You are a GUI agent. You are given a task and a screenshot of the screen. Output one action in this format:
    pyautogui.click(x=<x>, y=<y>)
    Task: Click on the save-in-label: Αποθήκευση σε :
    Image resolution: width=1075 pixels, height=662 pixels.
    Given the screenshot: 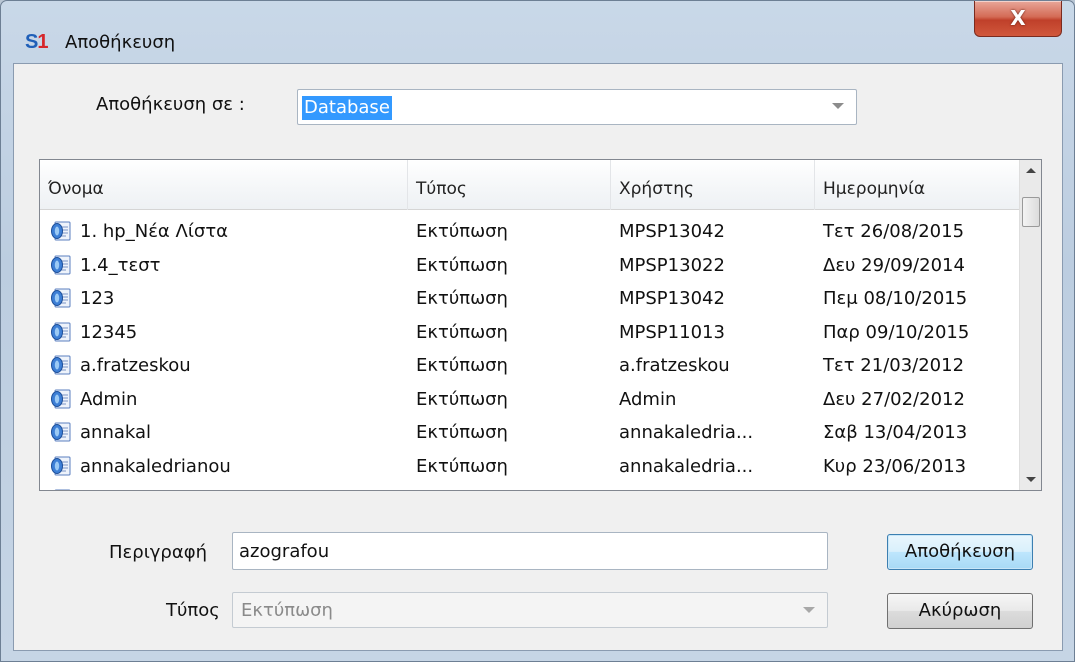 What is the action you would take?
    pyautogui.click(x=170, y=104)
    